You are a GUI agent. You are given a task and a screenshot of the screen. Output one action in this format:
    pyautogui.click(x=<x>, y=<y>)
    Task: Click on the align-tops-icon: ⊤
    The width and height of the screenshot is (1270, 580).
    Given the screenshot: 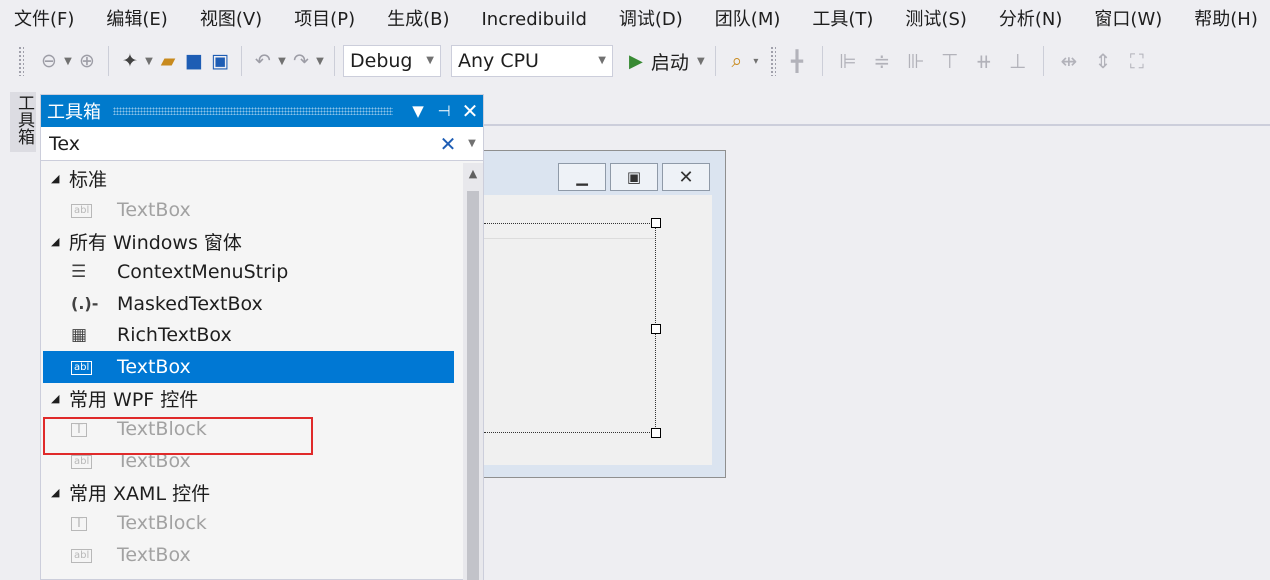 What is the action you would take?
    pyautogui.click(x=950, y=61)
    